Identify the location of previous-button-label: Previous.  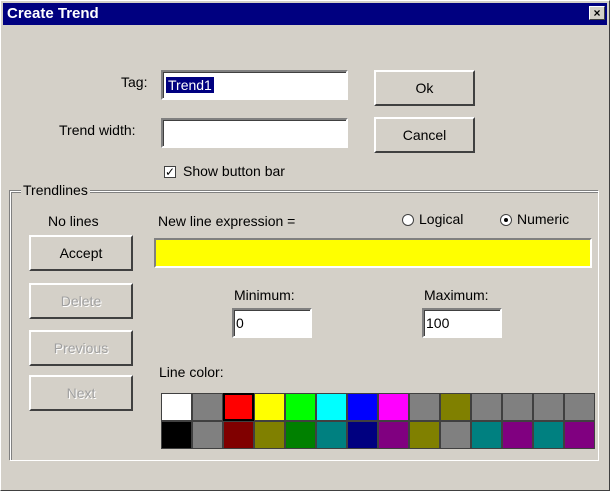
(81, 348).